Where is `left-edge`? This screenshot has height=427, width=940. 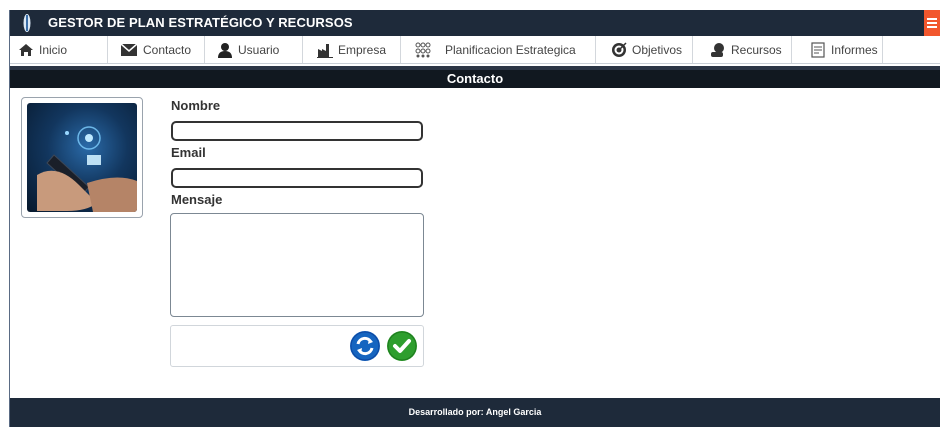 left-edge is located at coordinates (5, 213).